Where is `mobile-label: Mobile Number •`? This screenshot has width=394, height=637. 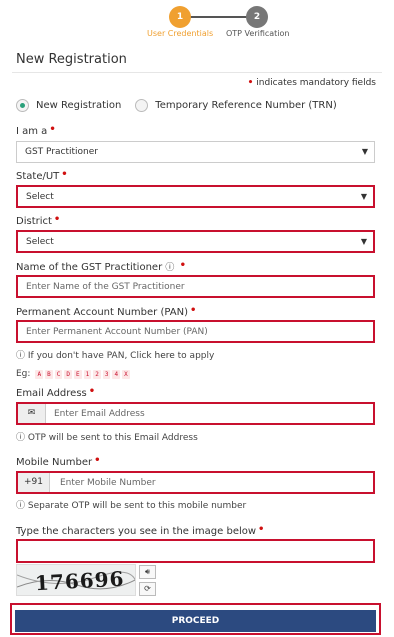
mobile-label: Mobile Number • is located at coordinates (58, 461).